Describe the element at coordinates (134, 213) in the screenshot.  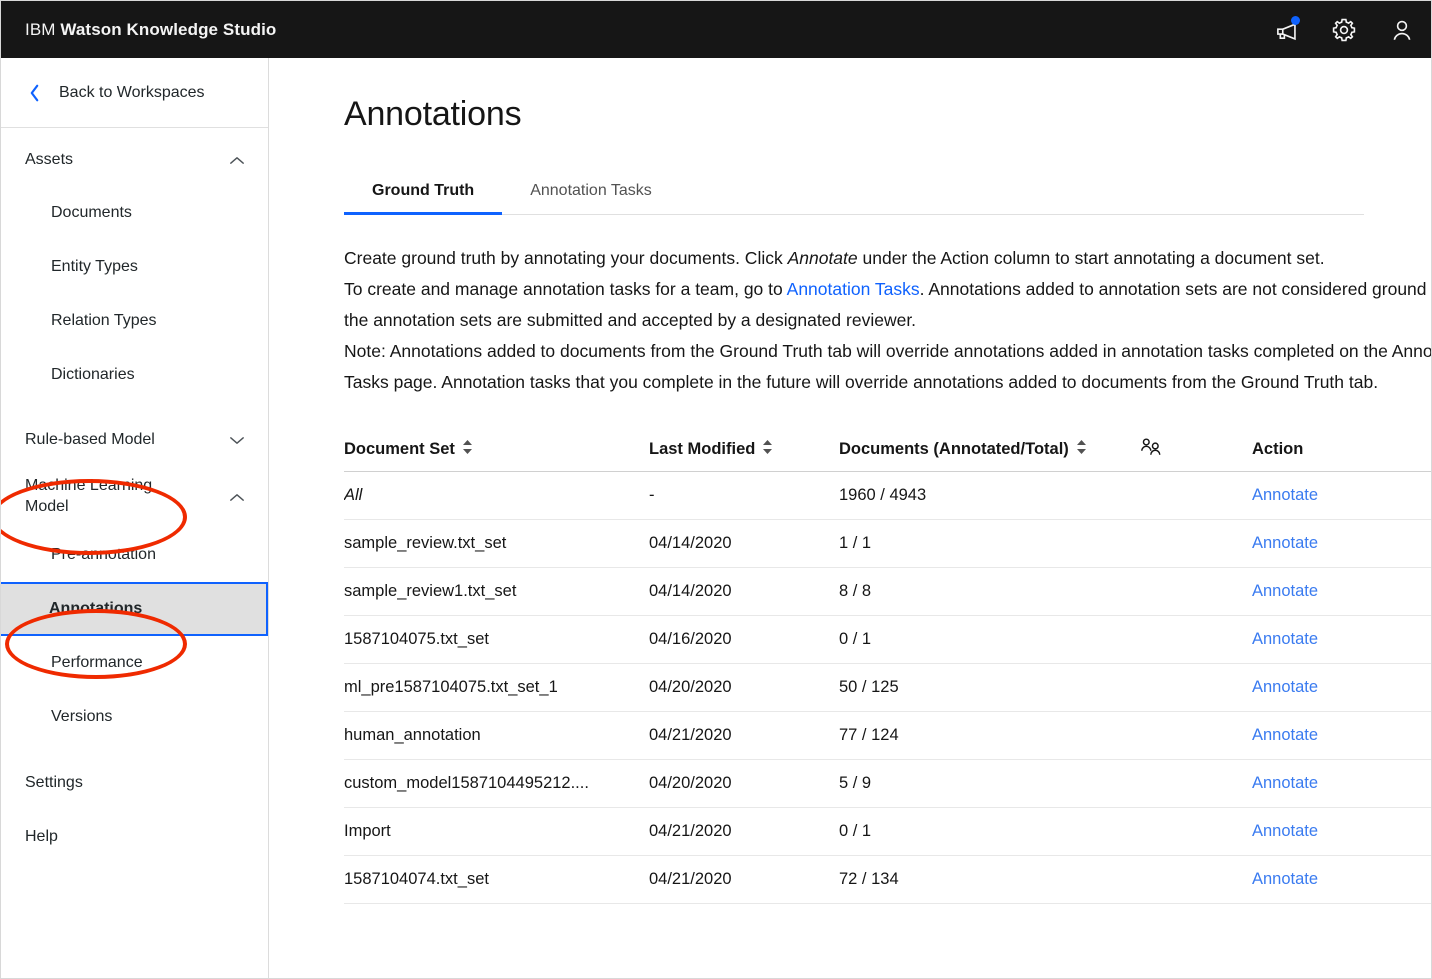
I see `sidebar-item-documents: Documents` at that location.